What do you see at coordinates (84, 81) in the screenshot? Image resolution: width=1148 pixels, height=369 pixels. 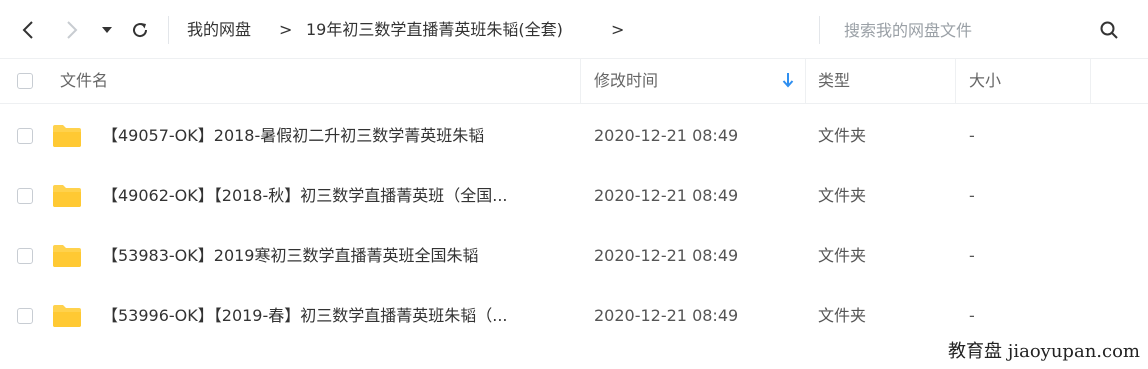 I see `column-header-name: 文件名` at bounding box center [84, 81].